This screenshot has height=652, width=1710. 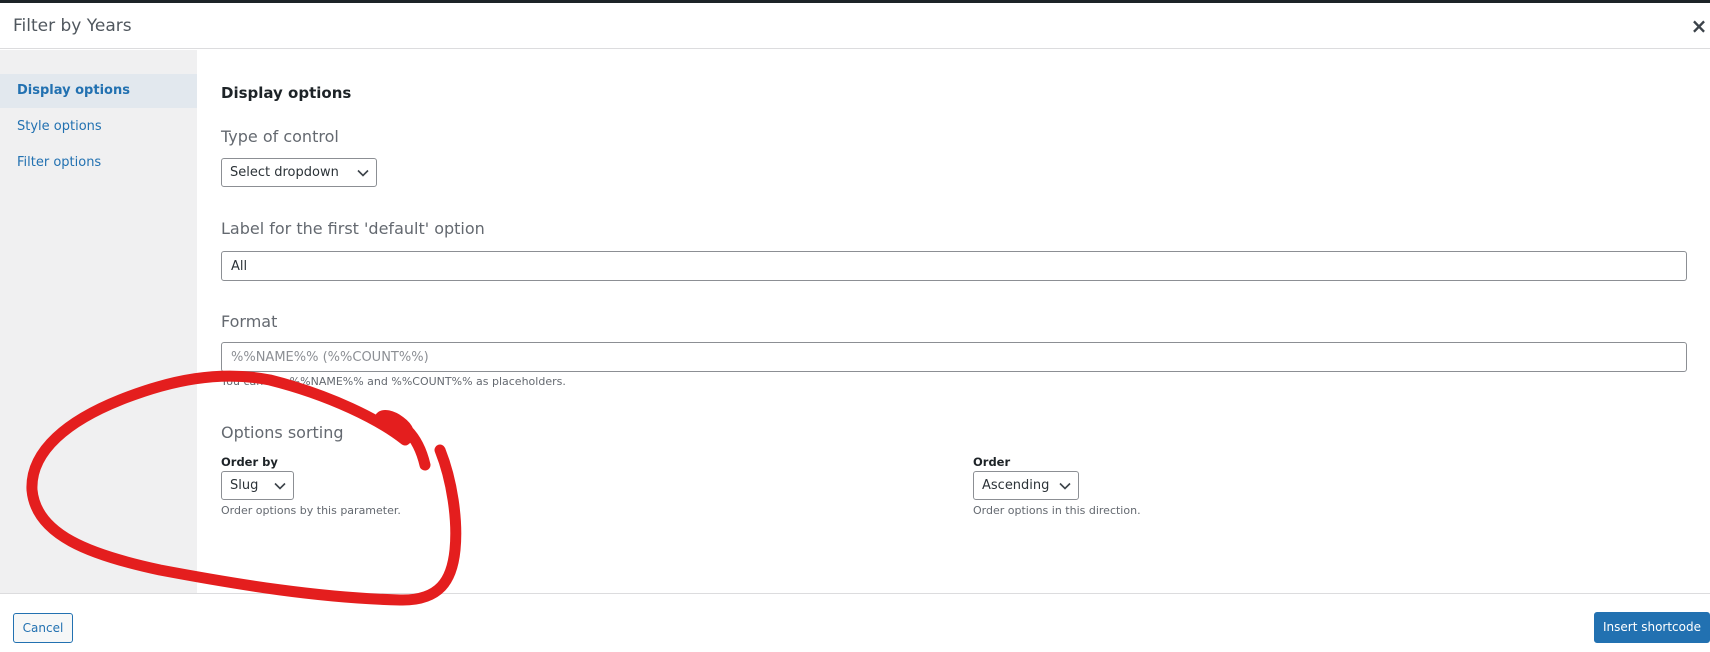 What do you see at coordinates (43, 628) in the screenshot?
I see `cancel-button: Cancel` at bounding box center [43, 628].